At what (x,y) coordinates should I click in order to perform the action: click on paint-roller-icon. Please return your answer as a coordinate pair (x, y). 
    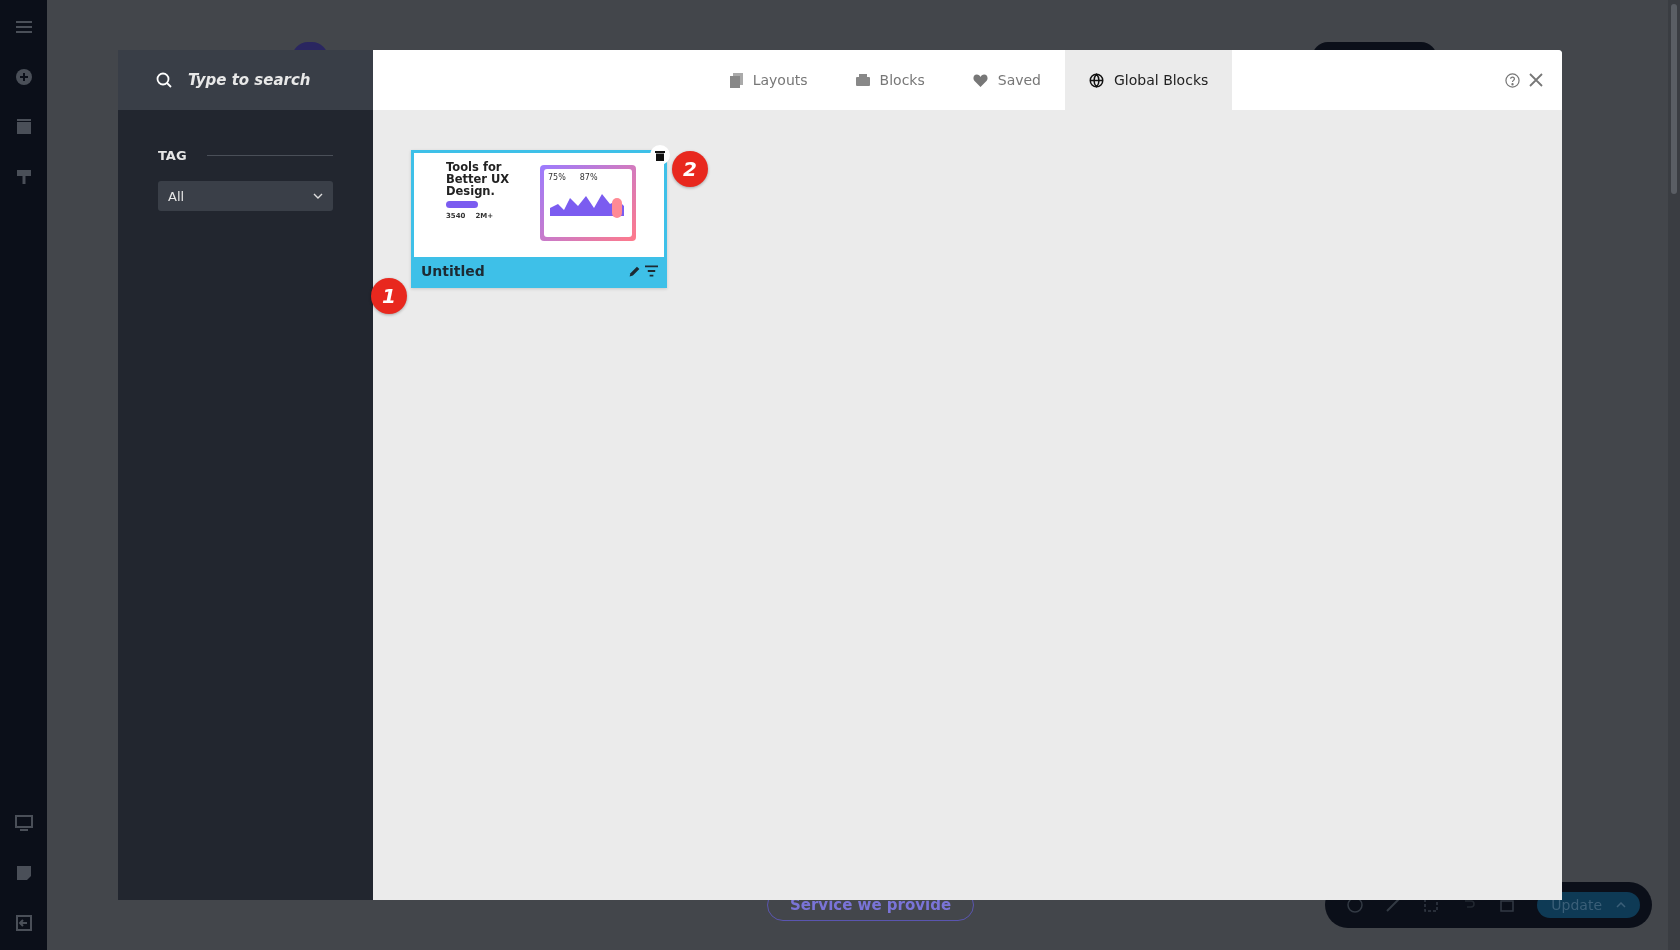
    Looking at the image, I should click on (23, 177).